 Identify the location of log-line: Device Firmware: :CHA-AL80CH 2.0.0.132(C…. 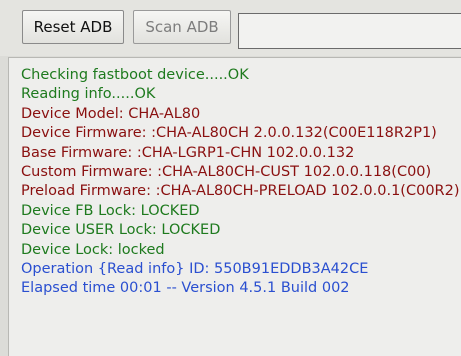
(229, 133).